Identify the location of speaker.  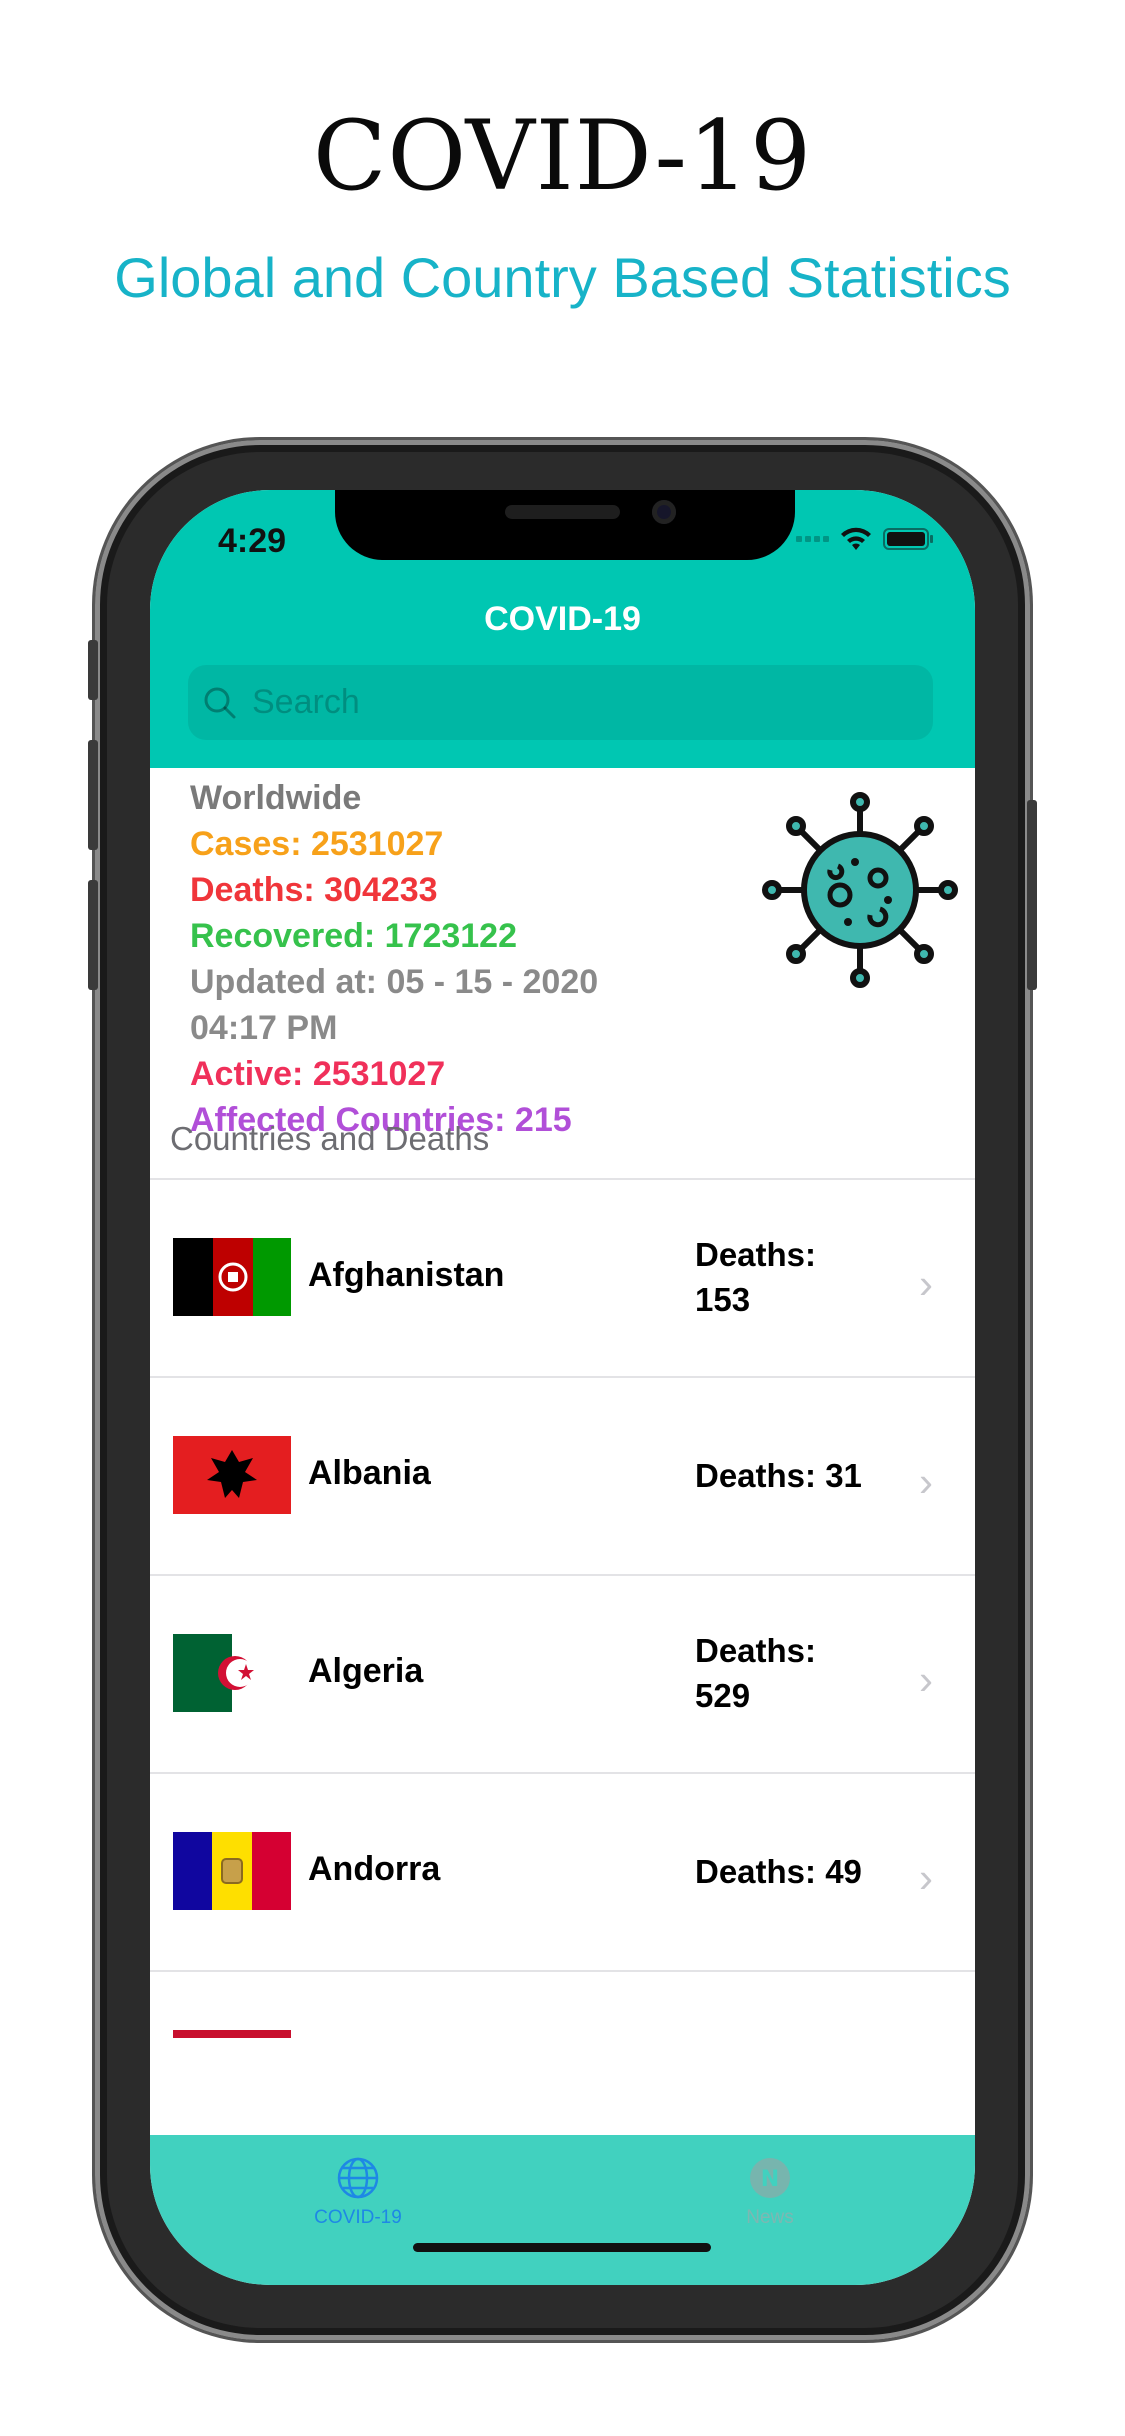
(562, 512).